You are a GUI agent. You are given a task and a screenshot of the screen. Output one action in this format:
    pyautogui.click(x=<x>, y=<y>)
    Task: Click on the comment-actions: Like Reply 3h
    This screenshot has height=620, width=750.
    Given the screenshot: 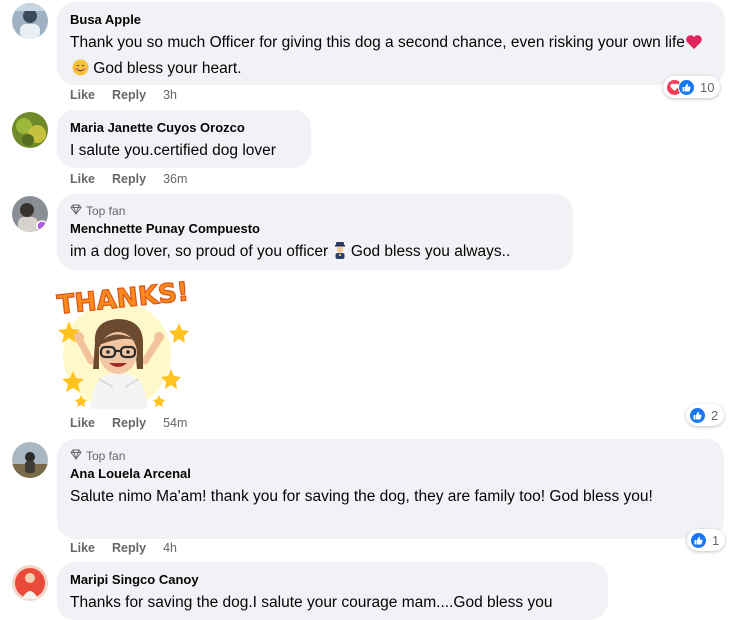 What is the action you would take?
    pyautogui.click(x=123, y=95)
    